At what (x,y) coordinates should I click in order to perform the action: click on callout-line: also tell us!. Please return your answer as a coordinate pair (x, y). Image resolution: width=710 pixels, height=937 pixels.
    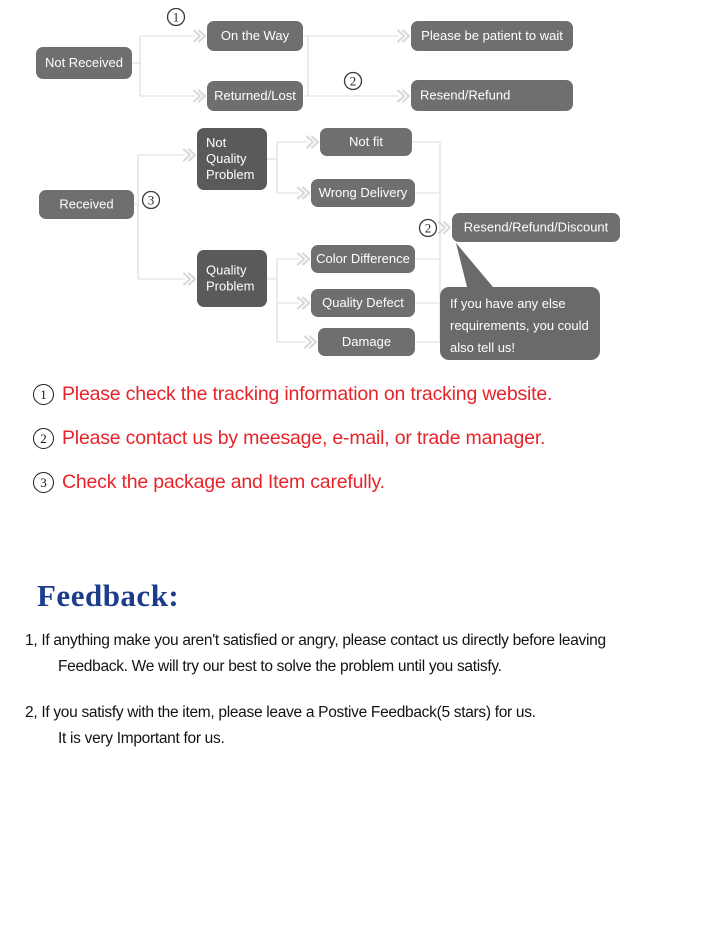
    Looking at the image, I should click on (482, 347).